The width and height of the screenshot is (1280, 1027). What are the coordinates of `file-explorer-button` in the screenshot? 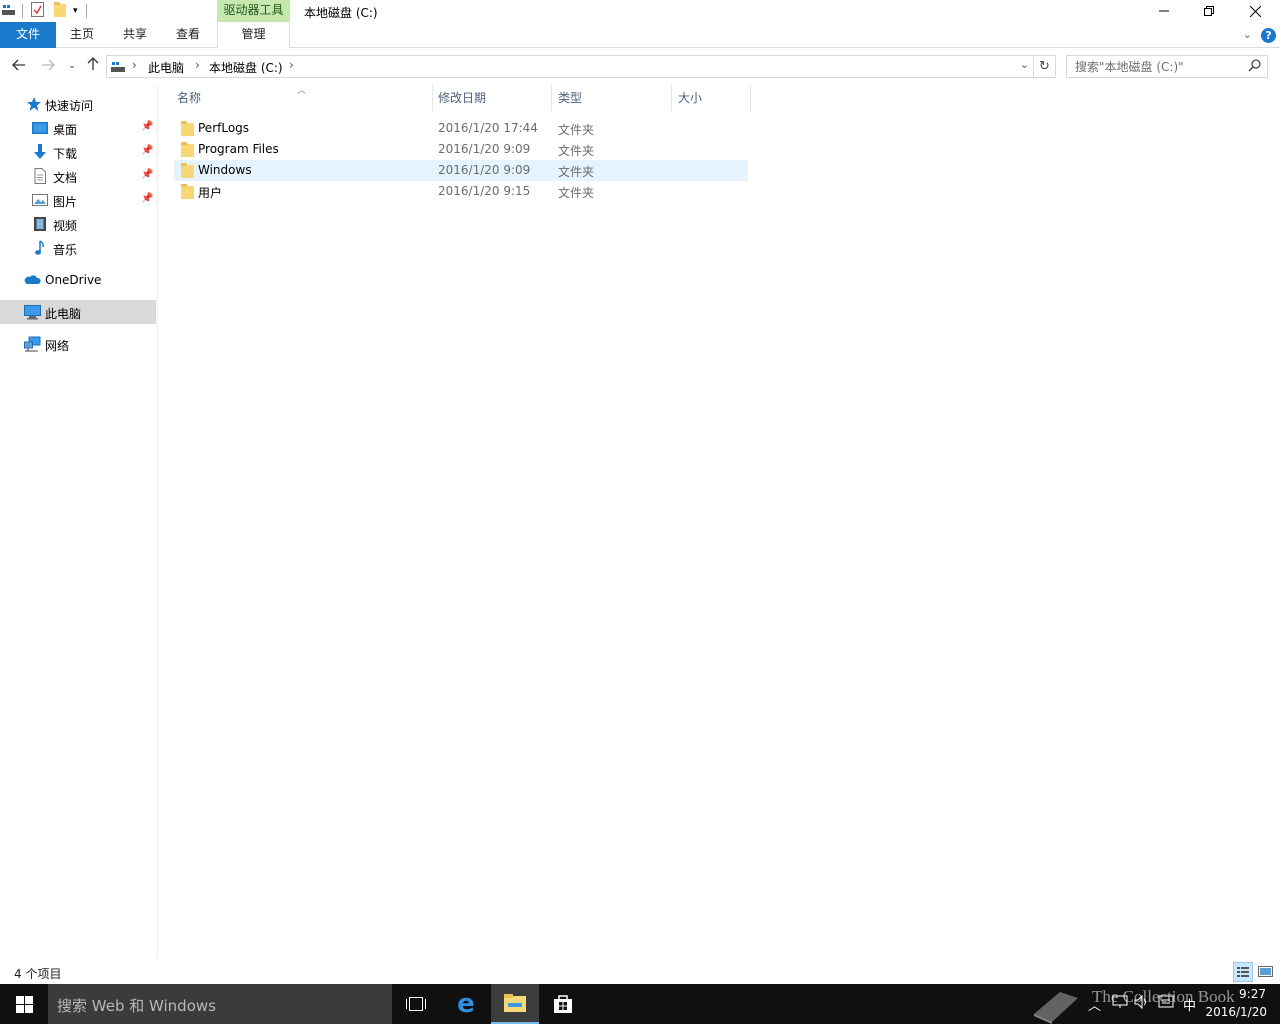 It's located at (515, 1004).